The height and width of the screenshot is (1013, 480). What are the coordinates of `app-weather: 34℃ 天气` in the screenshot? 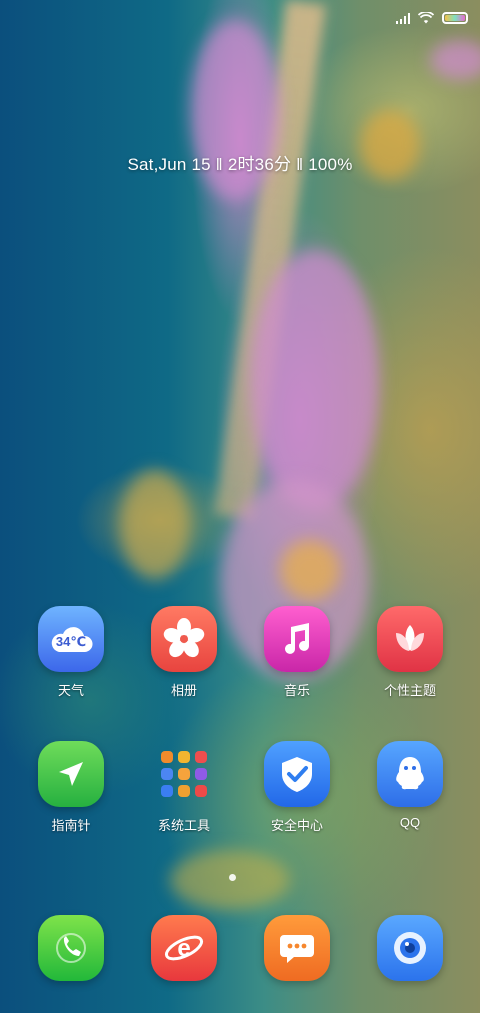 It's located at (71, 652).